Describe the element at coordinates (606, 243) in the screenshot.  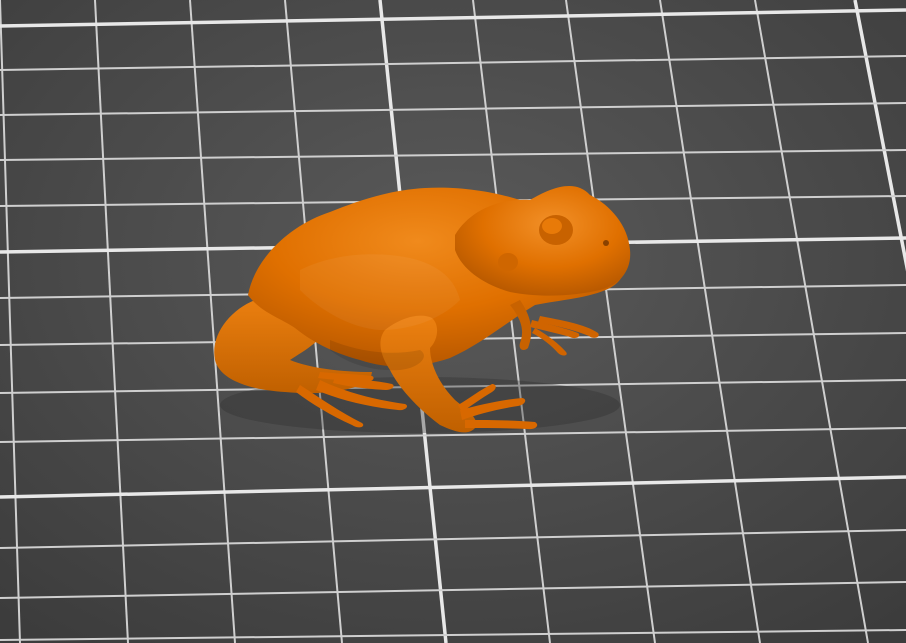
I see `frog-nostril` at that location.